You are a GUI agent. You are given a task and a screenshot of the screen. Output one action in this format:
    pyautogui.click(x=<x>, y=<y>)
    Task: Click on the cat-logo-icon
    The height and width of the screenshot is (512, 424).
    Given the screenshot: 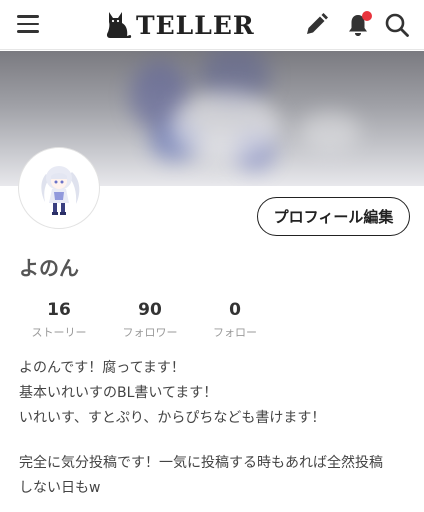 What is the action you would take?
    pyautogui.click(x=119, y=25)
    